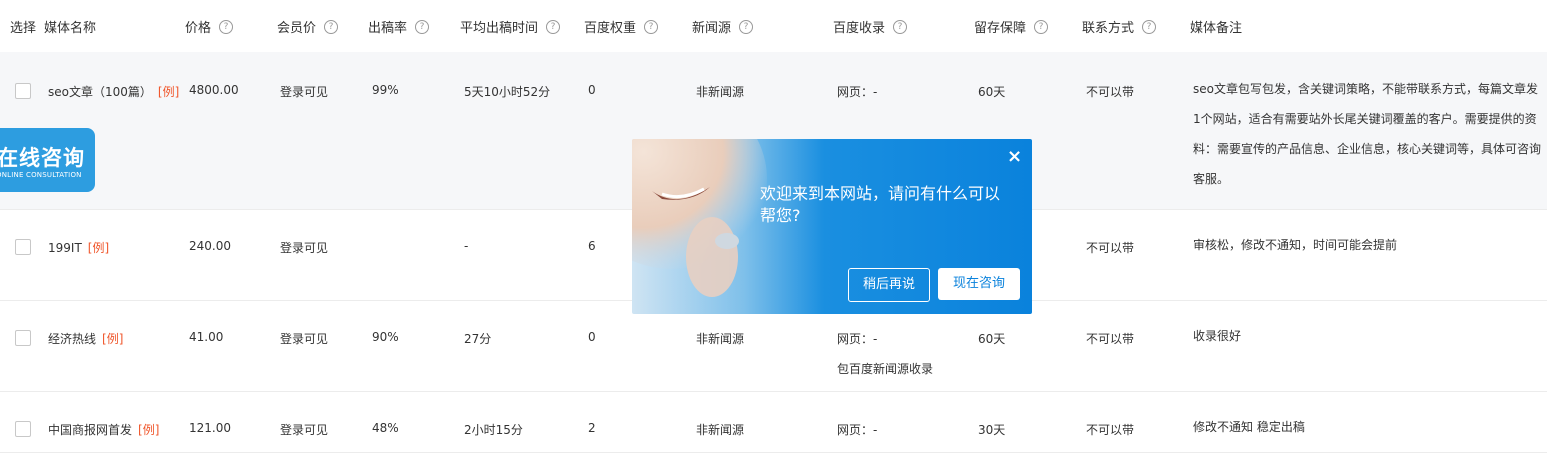 This screenshot has width=1547, height=453. What do you see at coordinates (979, 284) in the screenshot?
I see `consult-now-button: 现在咨询` at bounding box center [979, 284].